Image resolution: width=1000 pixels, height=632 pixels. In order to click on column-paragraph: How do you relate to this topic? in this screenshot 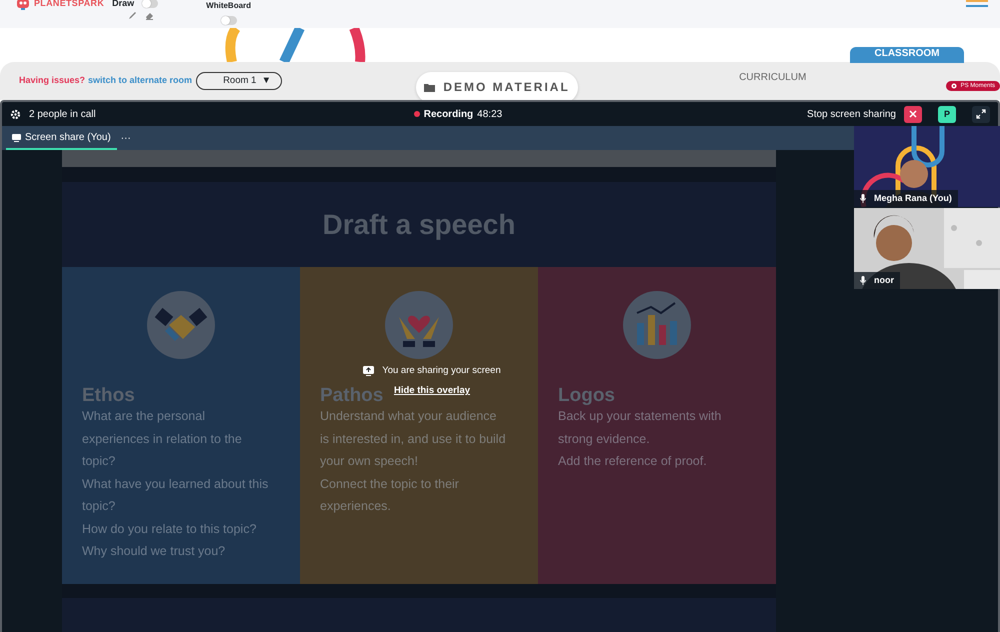, I will do `click(170, 529)`.